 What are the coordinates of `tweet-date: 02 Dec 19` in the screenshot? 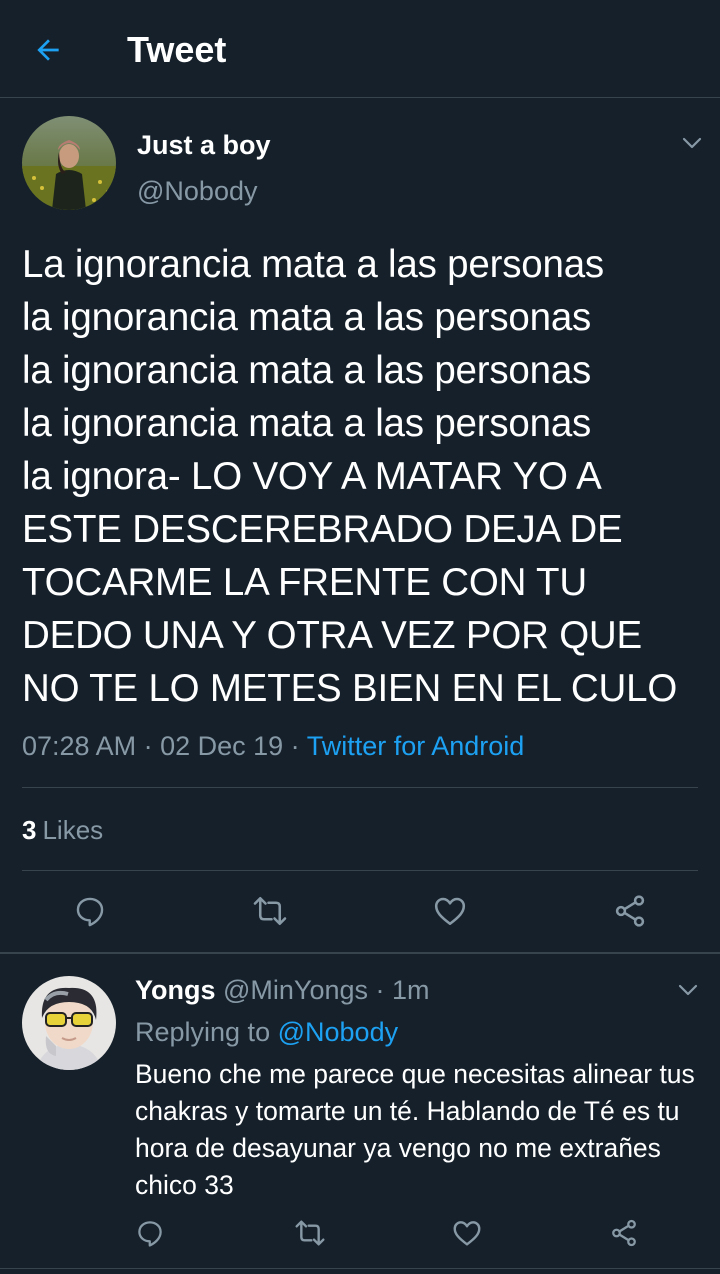 It's located at (222, 746).